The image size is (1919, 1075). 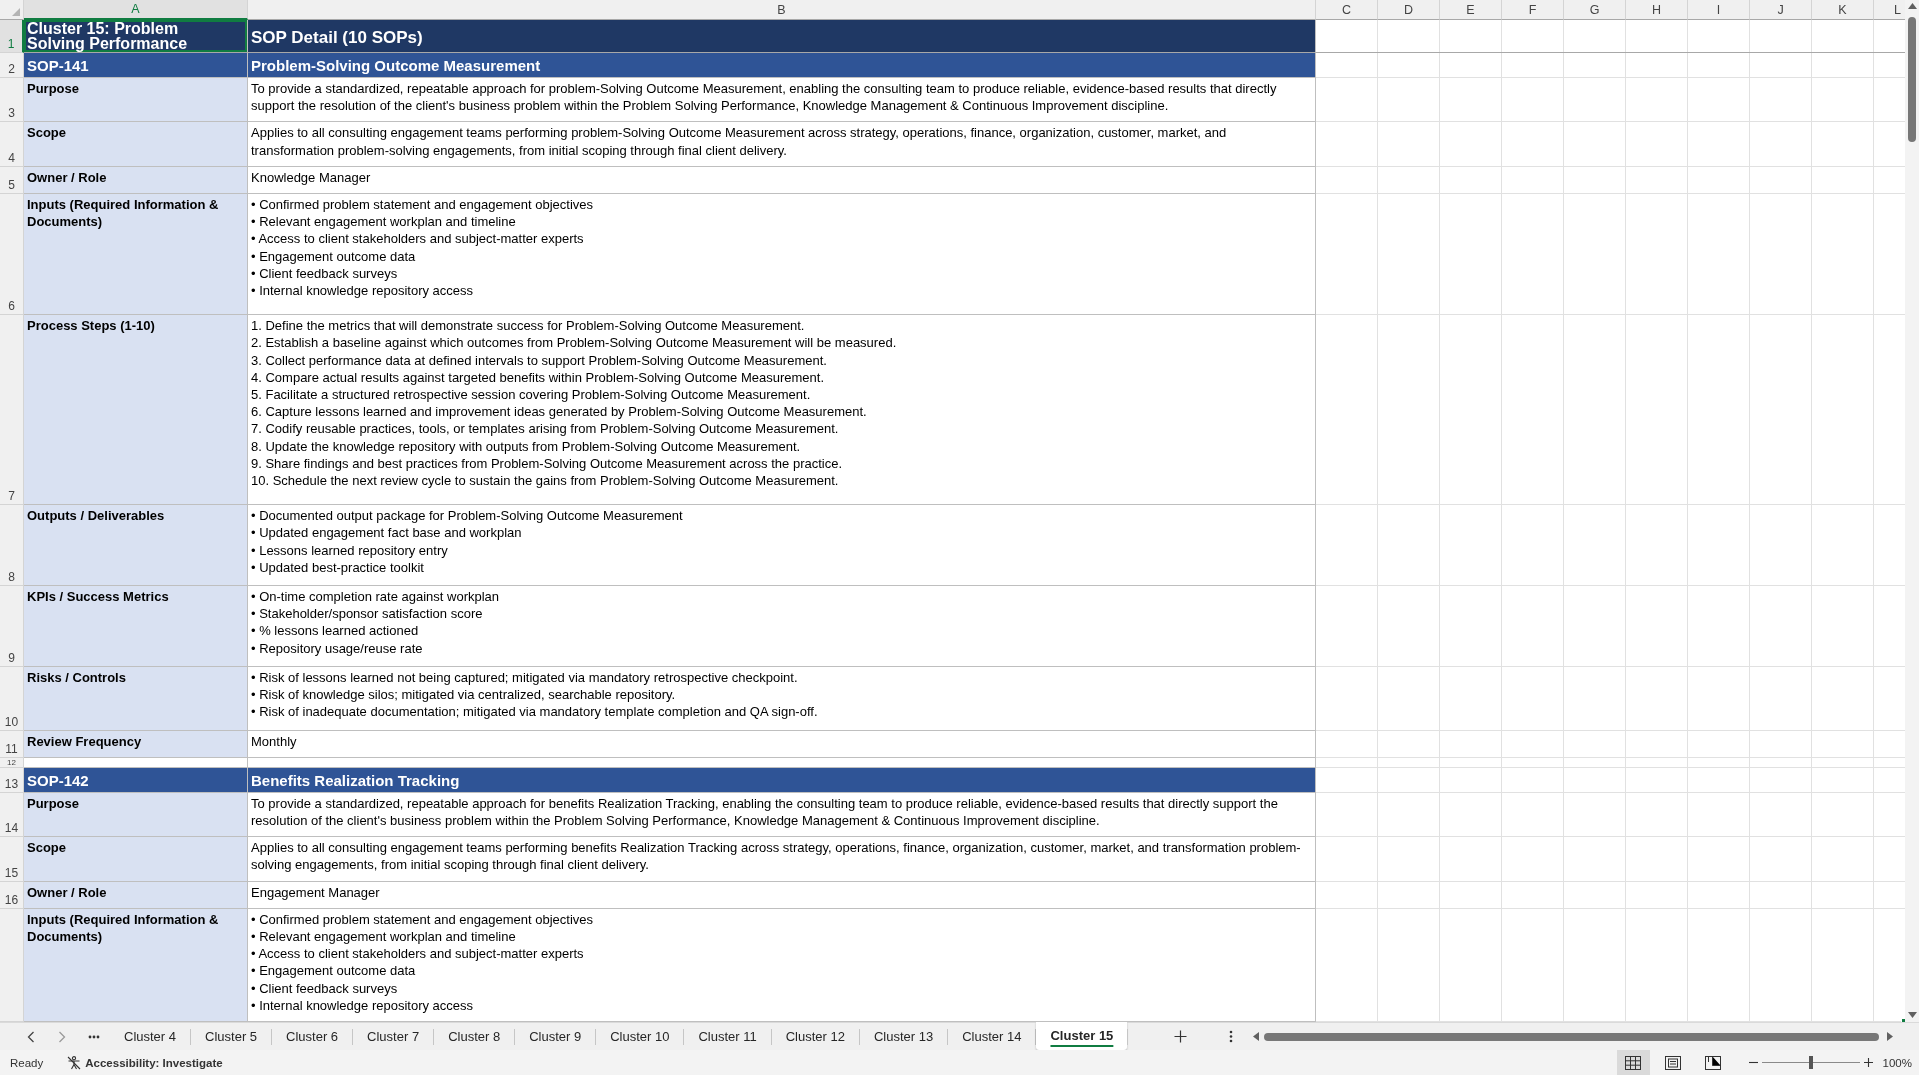 What do you see at coordinates (12, 36) in the screenshot?
I see `row-number: 1` at bounding box center [12, 36].